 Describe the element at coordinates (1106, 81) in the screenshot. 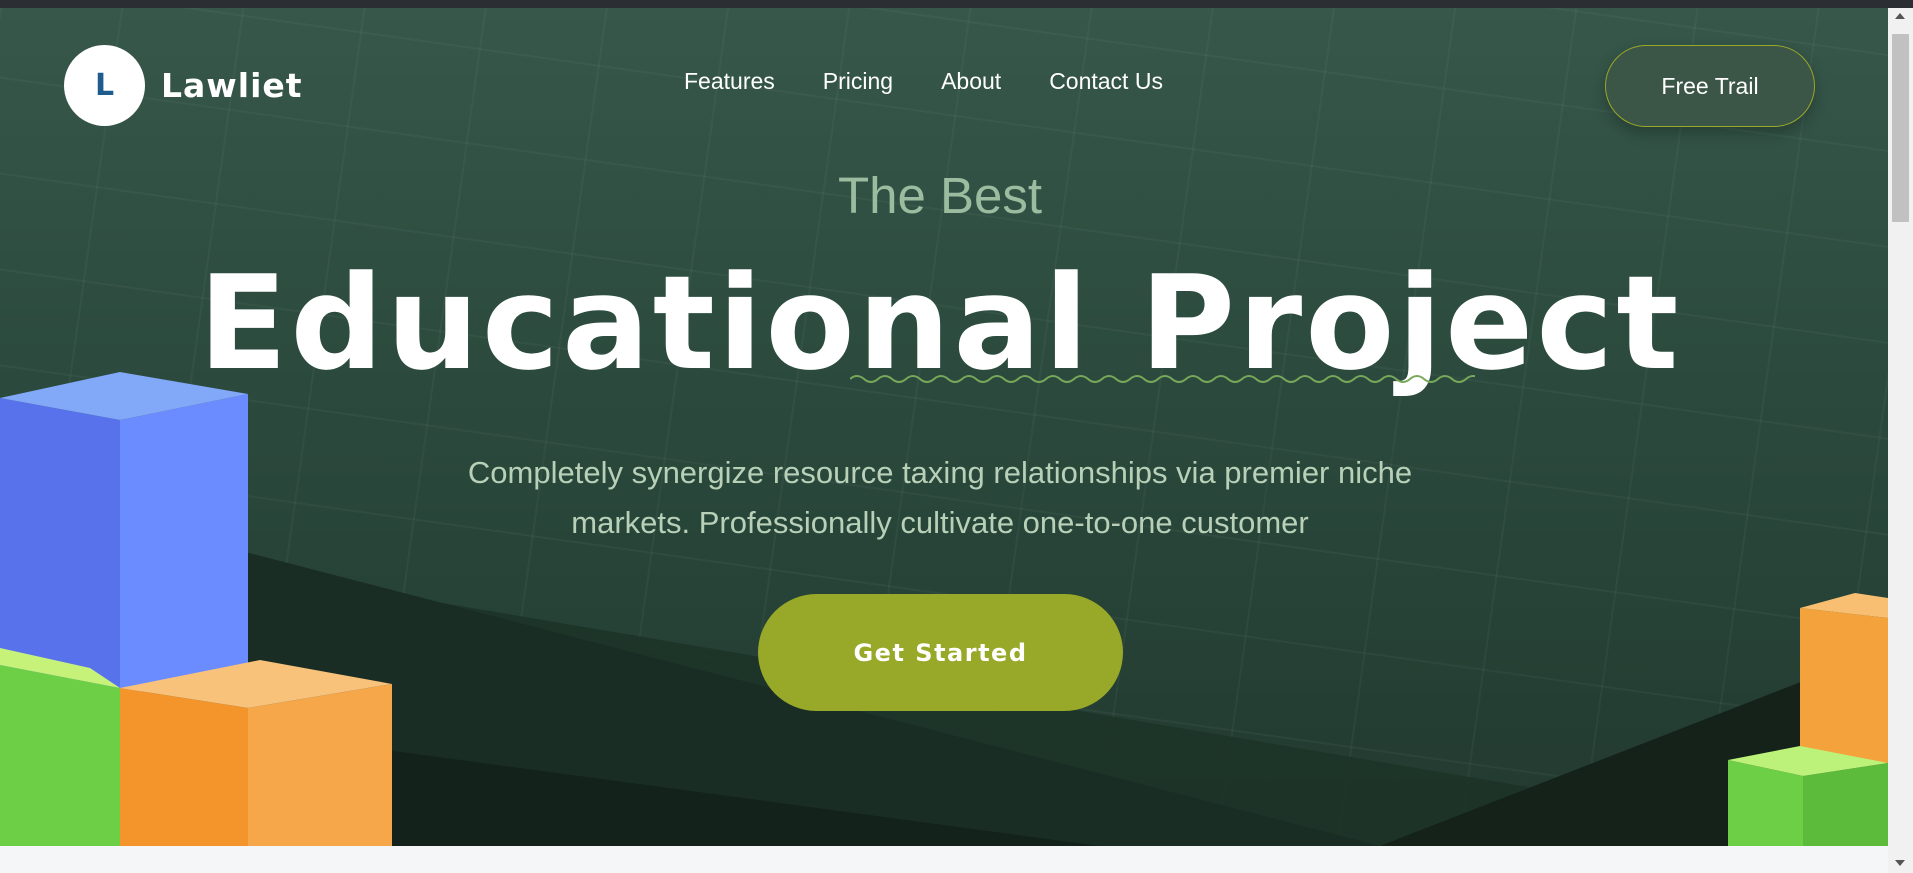

I see `nav-item-contact: Contact Us` at that location.